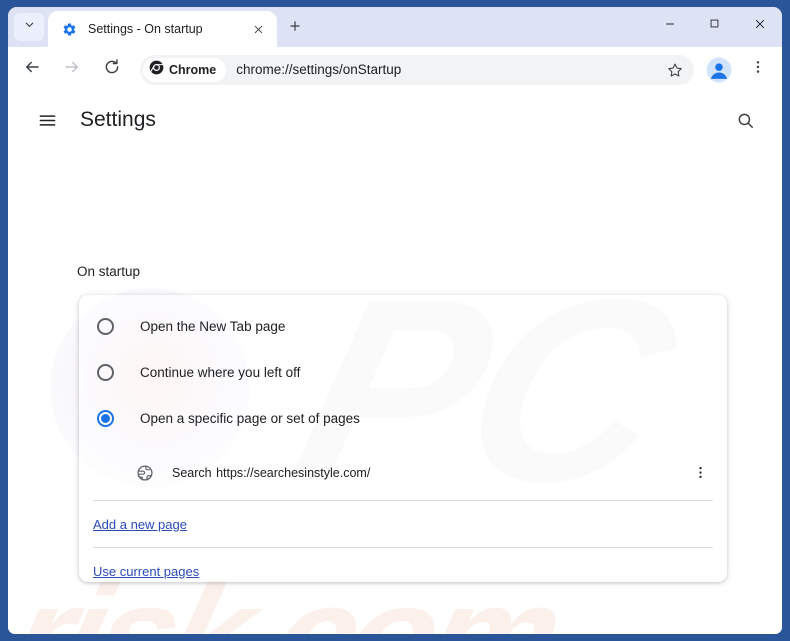 Image resolution: width=790 pixels, height=641 pixels. What do you see at coordinates (192, 472) in the screenshot?
I see `startup-page-title: Search` at bounding box center [192, 472].